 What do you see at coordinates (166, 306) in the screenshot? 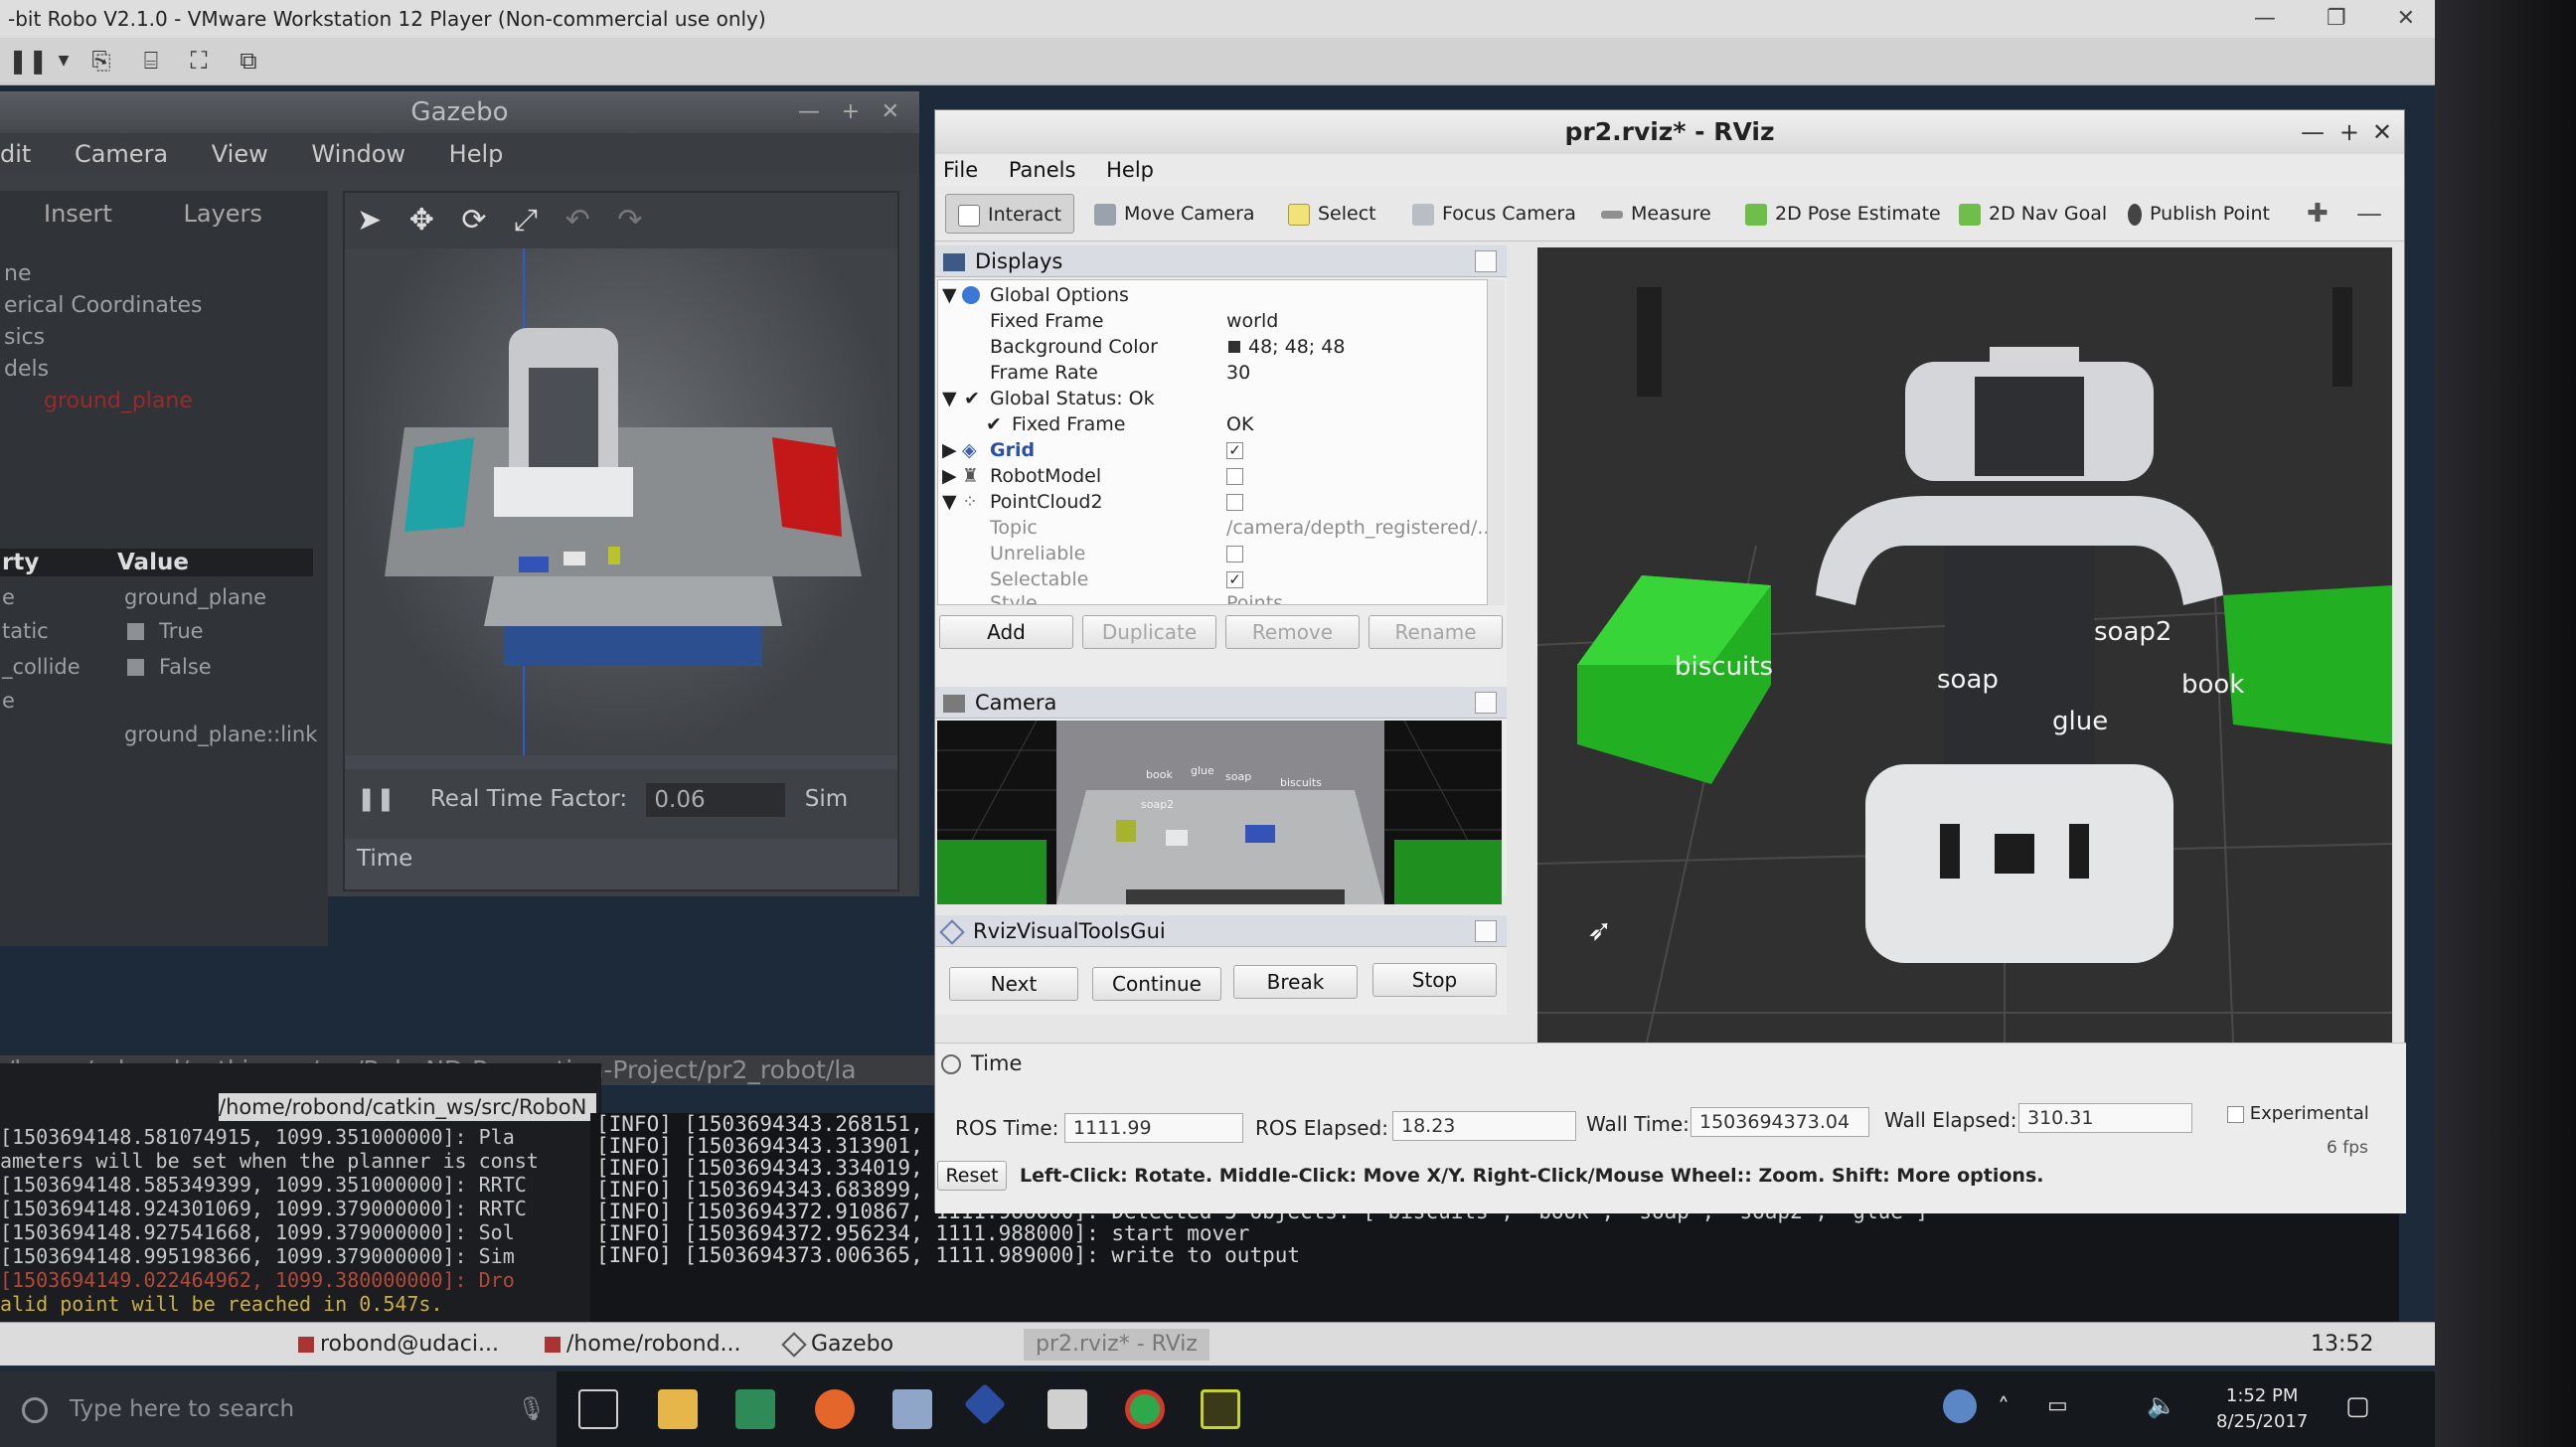
I see `tree-item: erical Coordinates` at bounding box center [166, 306].